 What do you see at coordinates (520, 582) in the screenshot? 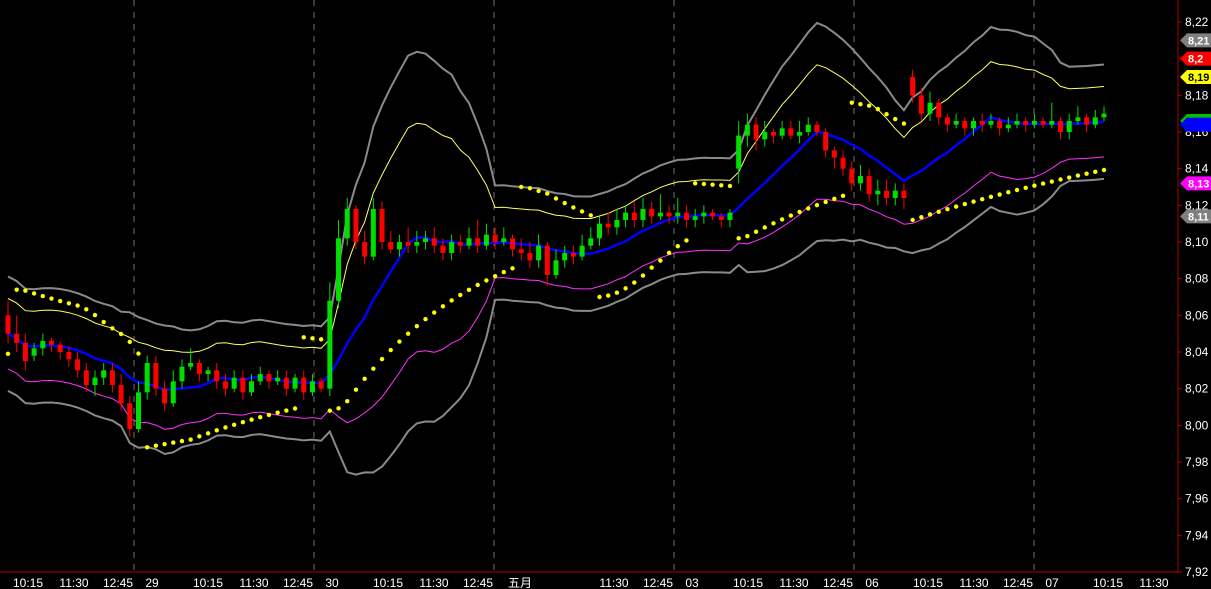
I see `x-tick-label: 五月` at bounding box center [520, 582].